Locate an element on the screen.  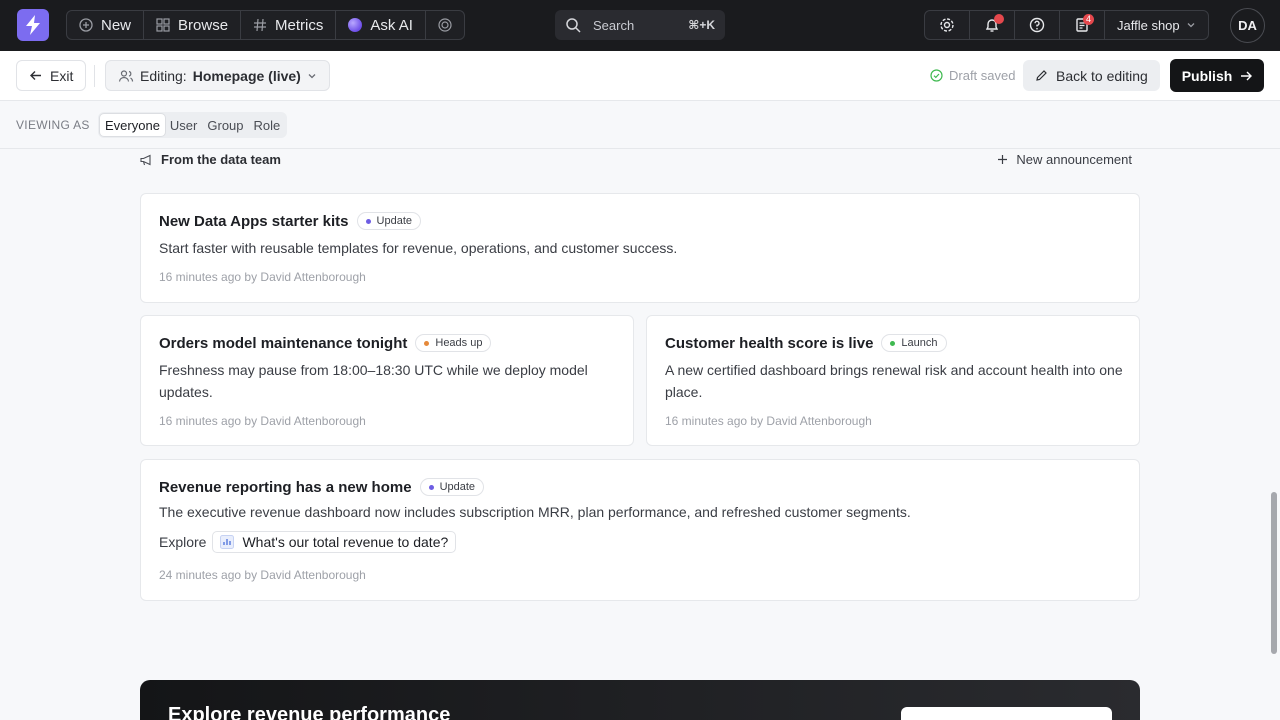
publish-button: Publish is located at coordinates (1217, 75).